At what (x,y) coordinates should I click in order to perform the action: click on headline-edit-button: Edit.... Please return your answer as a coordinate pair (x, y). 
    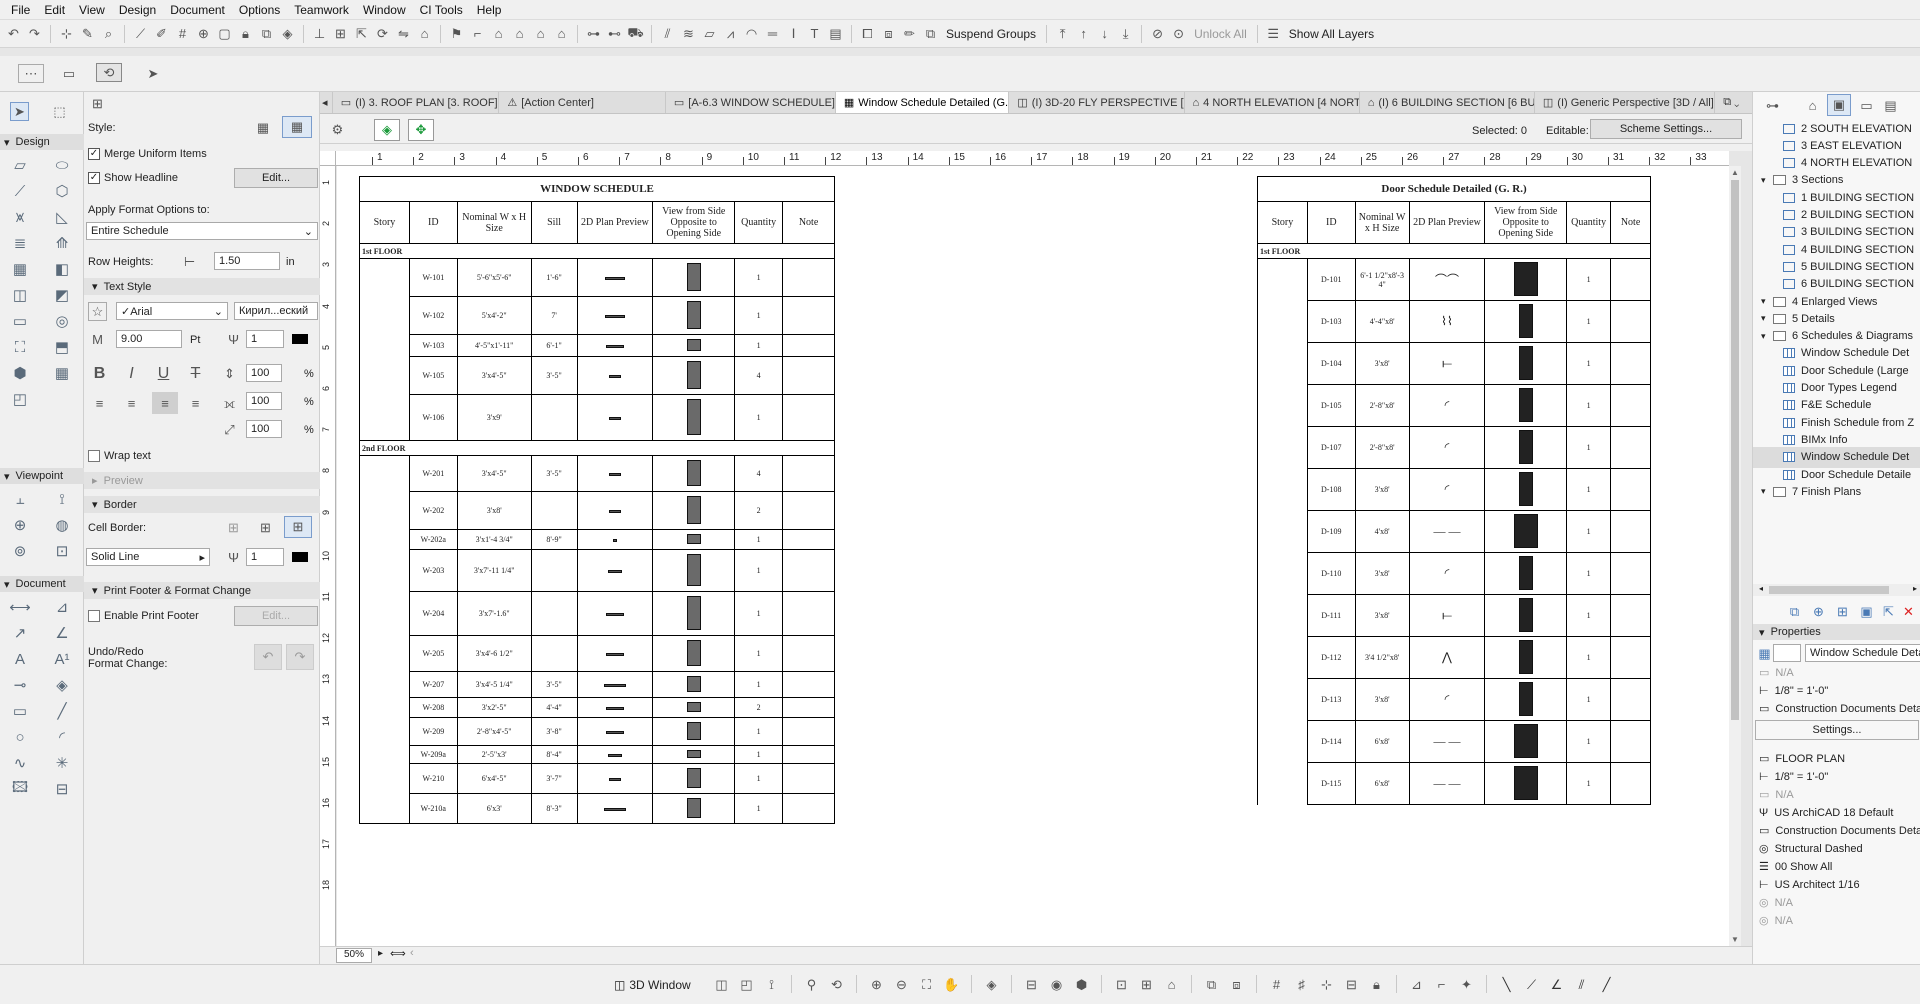
    Looking at the image, I should click on (276, 178).